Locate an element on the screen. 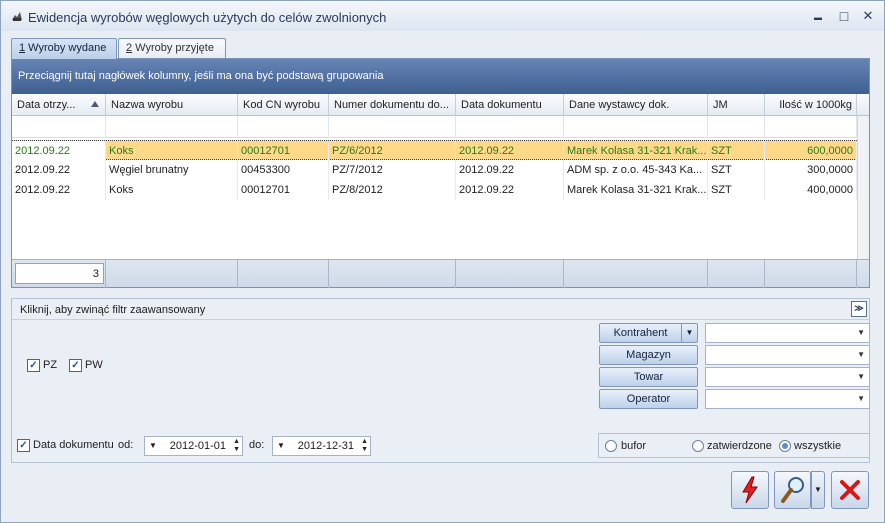 Image resolution: width=885 pixels, height=523 pixels. towar-button: Towar is located at coordinates (648, 377).